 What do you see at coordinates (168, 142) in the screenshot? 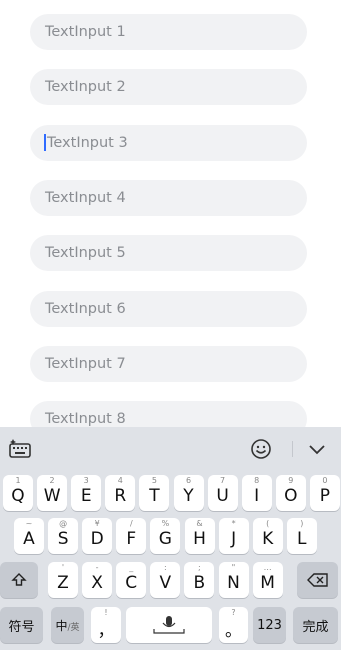
I see `text-input-3: TextInput 3` at bounding box center [168, 142].